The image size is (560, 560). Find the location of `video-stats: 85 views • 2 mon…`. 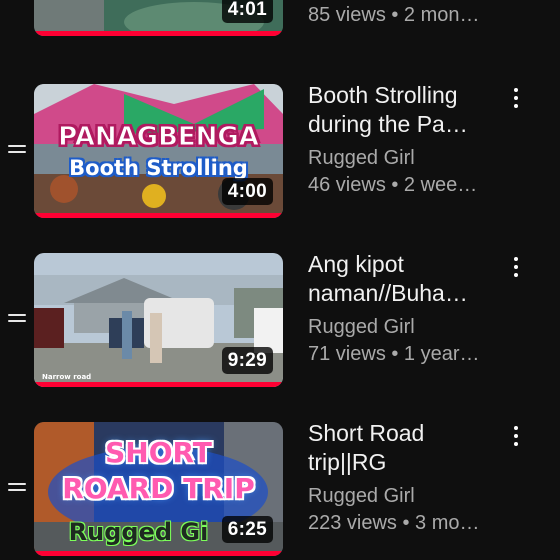

video-stats: 85 views • 2 mon… is located at coordinates (394, 15).